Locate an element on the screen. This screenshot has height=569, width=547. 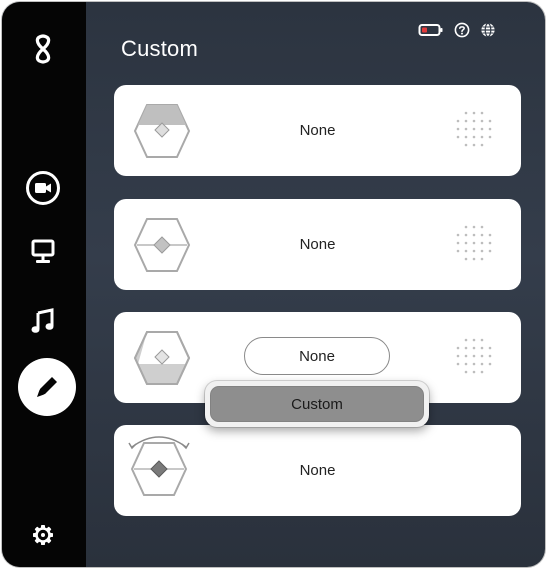
globe-icon is located at coordinates (488, 32).